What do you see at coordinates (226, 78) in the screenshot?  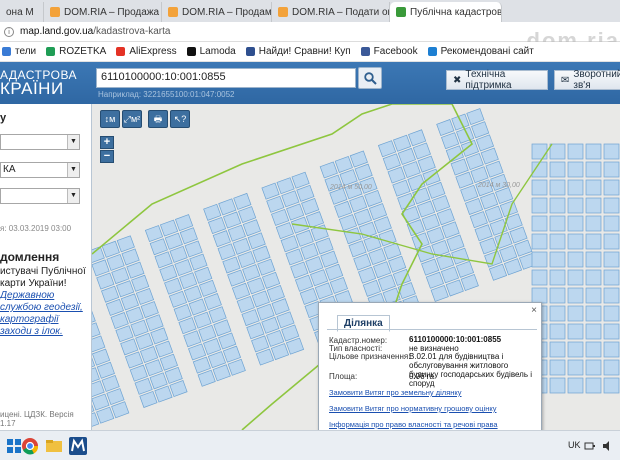 I see `cadastral-search-input: 6110100000:10:001:0855` at bounding box center [226, 78].